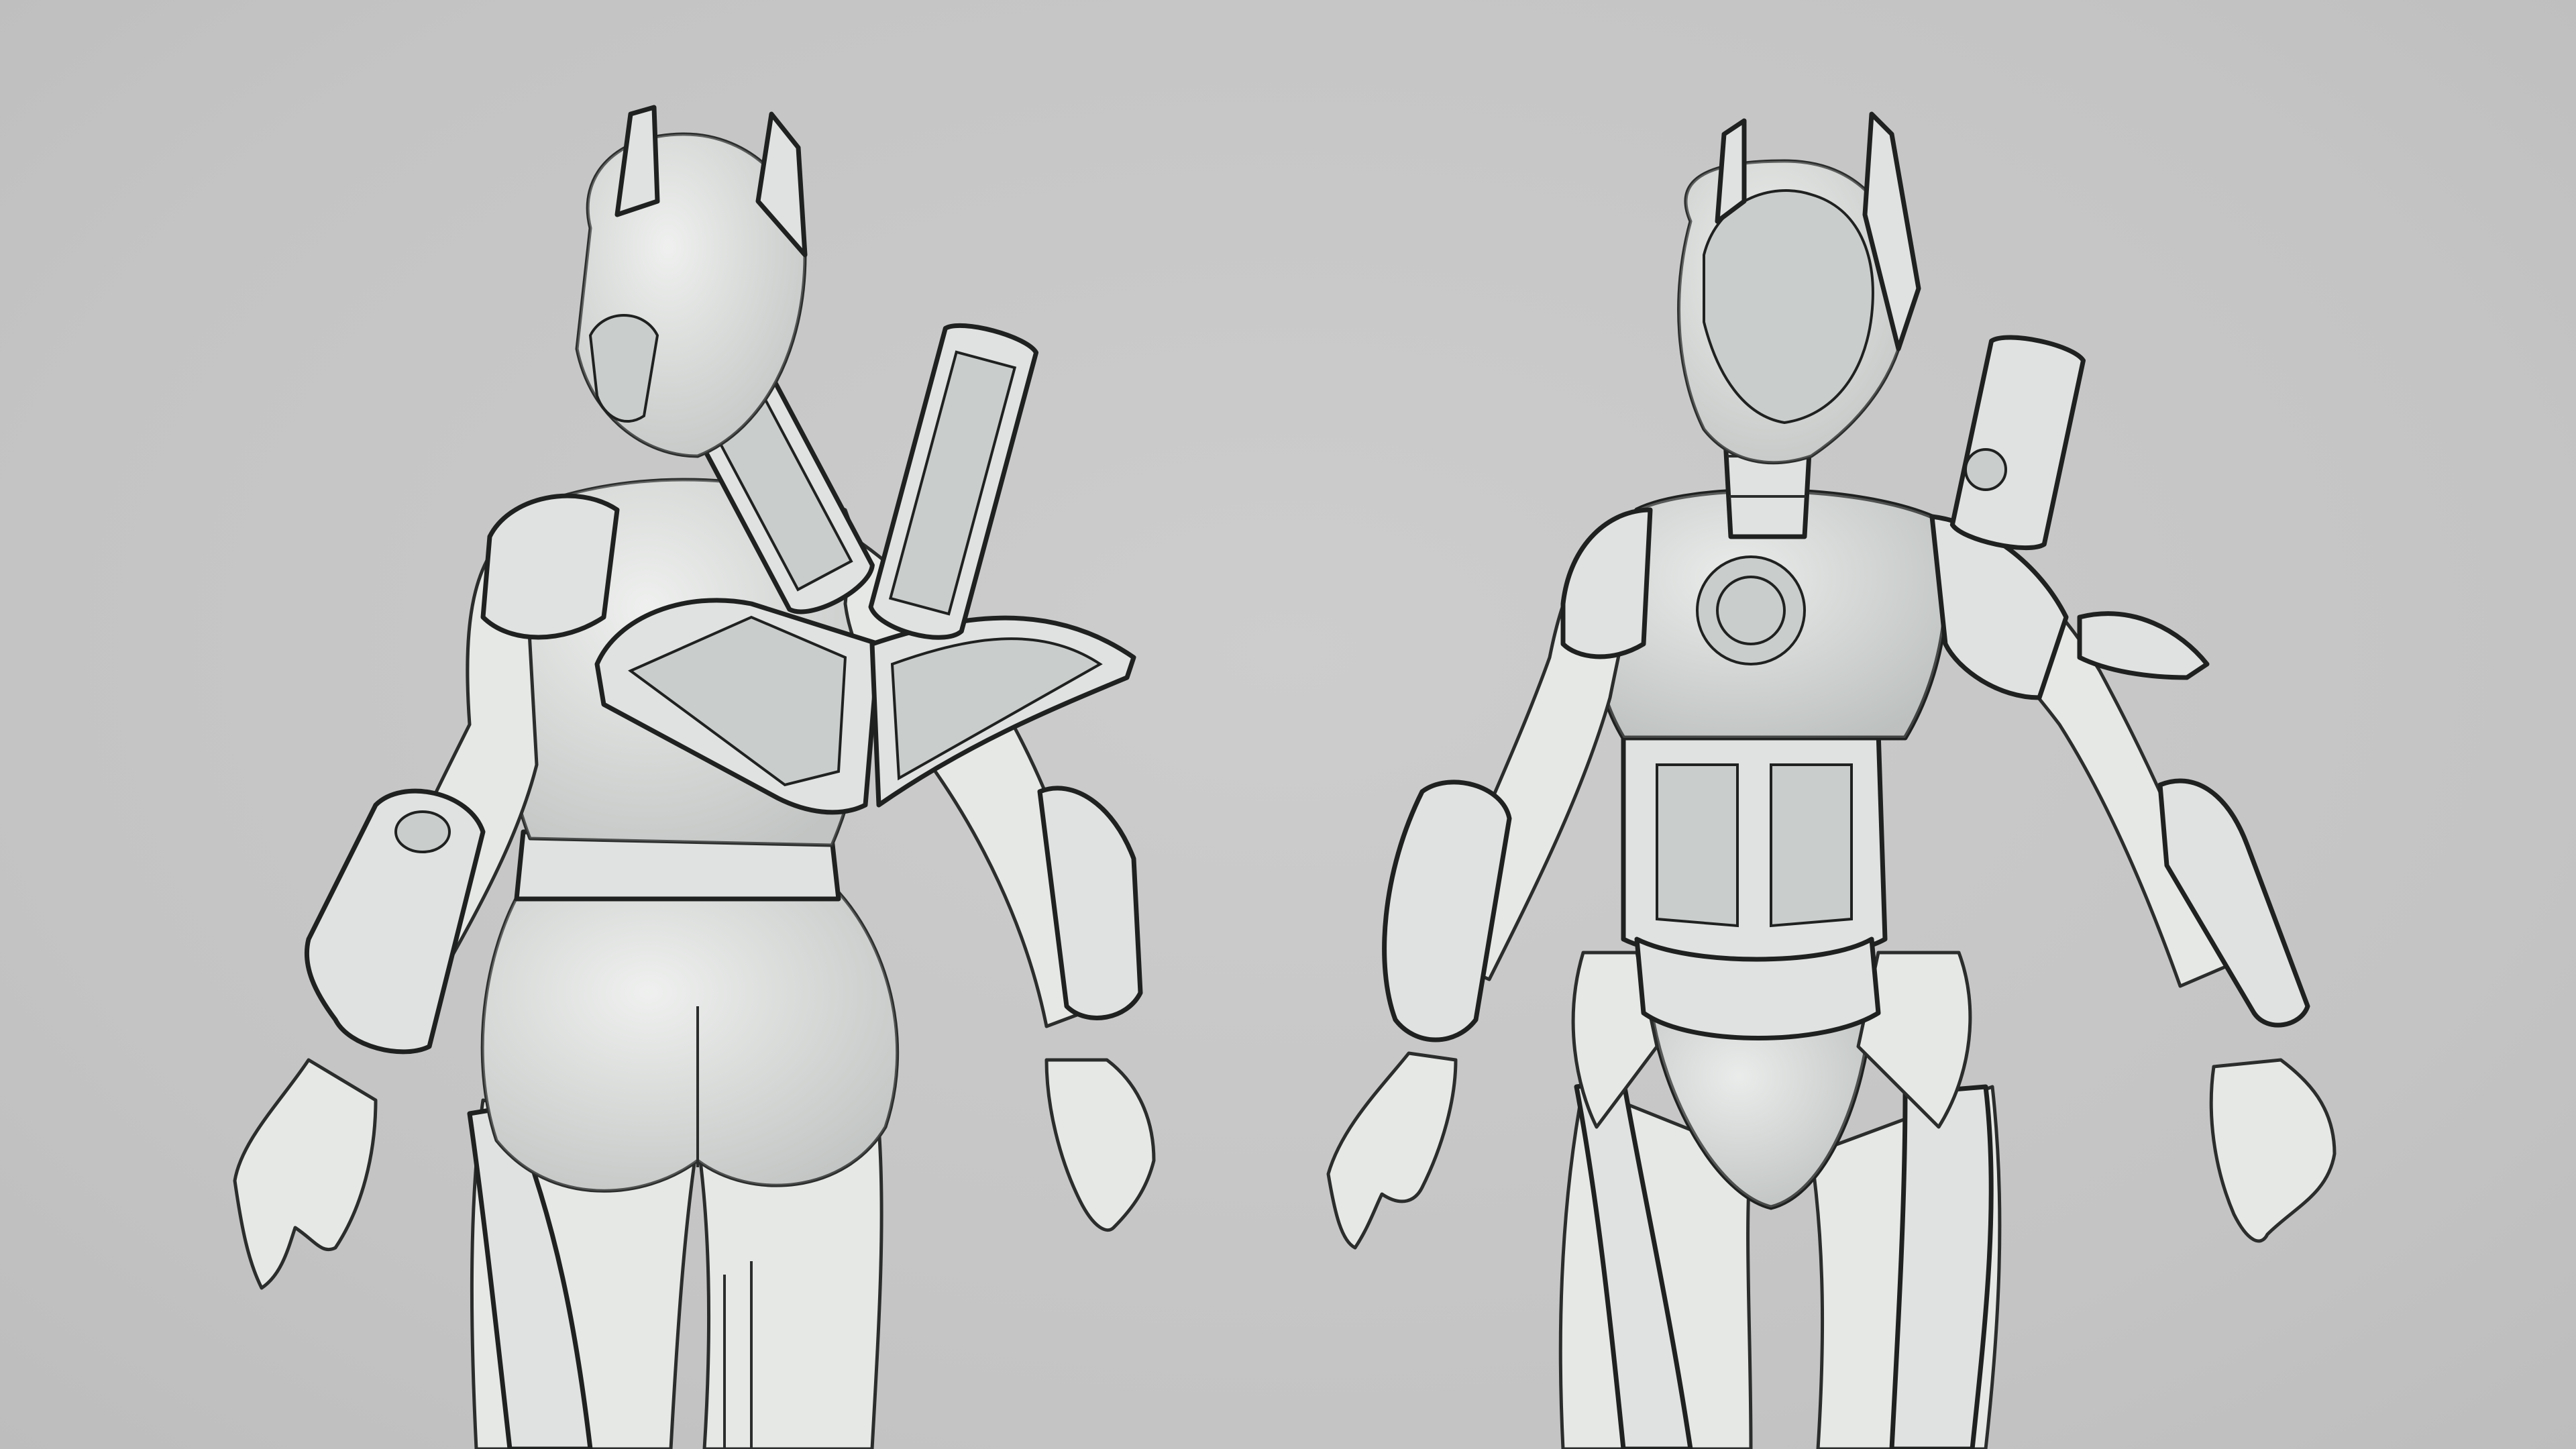 This screenshot has width=2576, height=1449. What do you see at coordinates (1100, 1145) in the screenshot?
I see `right-hand` at bounding box center [1100, 1145].